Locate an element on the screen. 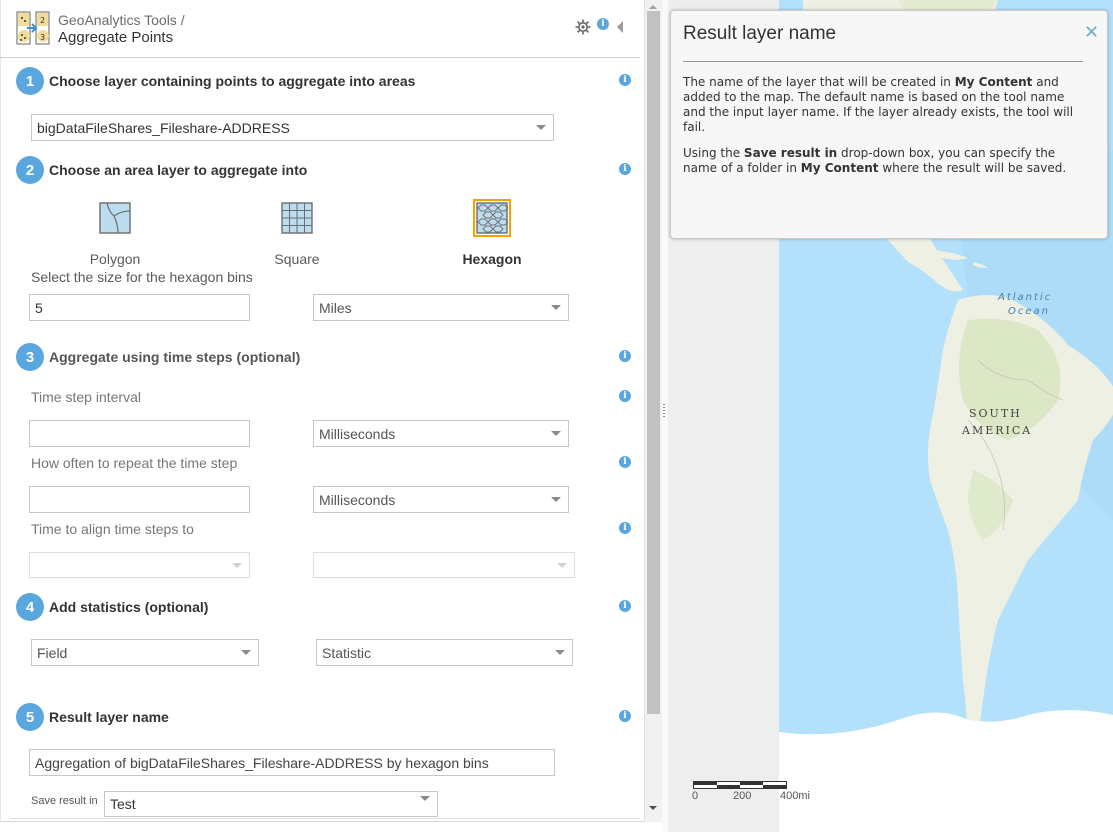 The height and width of the screenshot is (832, 1113). scrollbar-thumb is located at coordinates (653, 362).